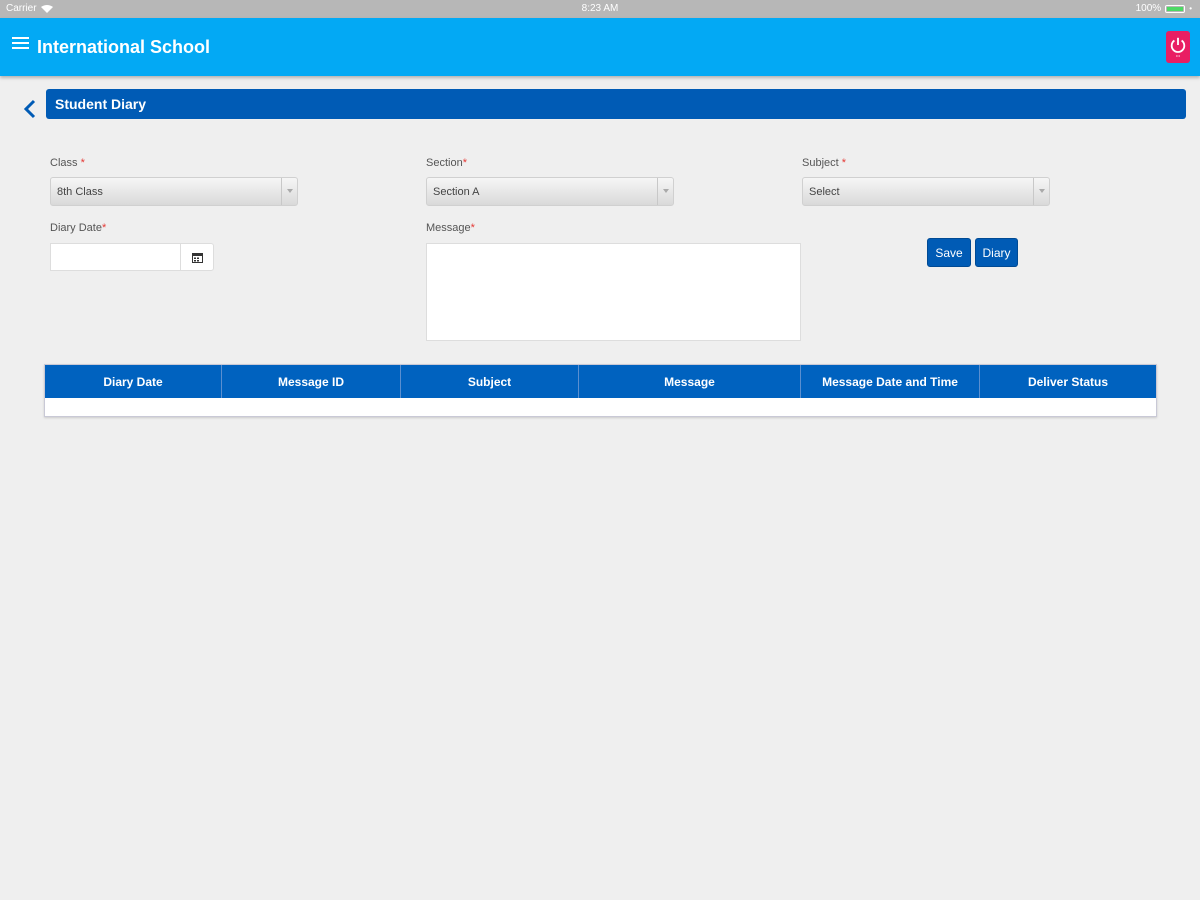 The width and height of the screenshot is (1200, 900). I want to click on column-header-message-id: Message ID, so click(311, 381).